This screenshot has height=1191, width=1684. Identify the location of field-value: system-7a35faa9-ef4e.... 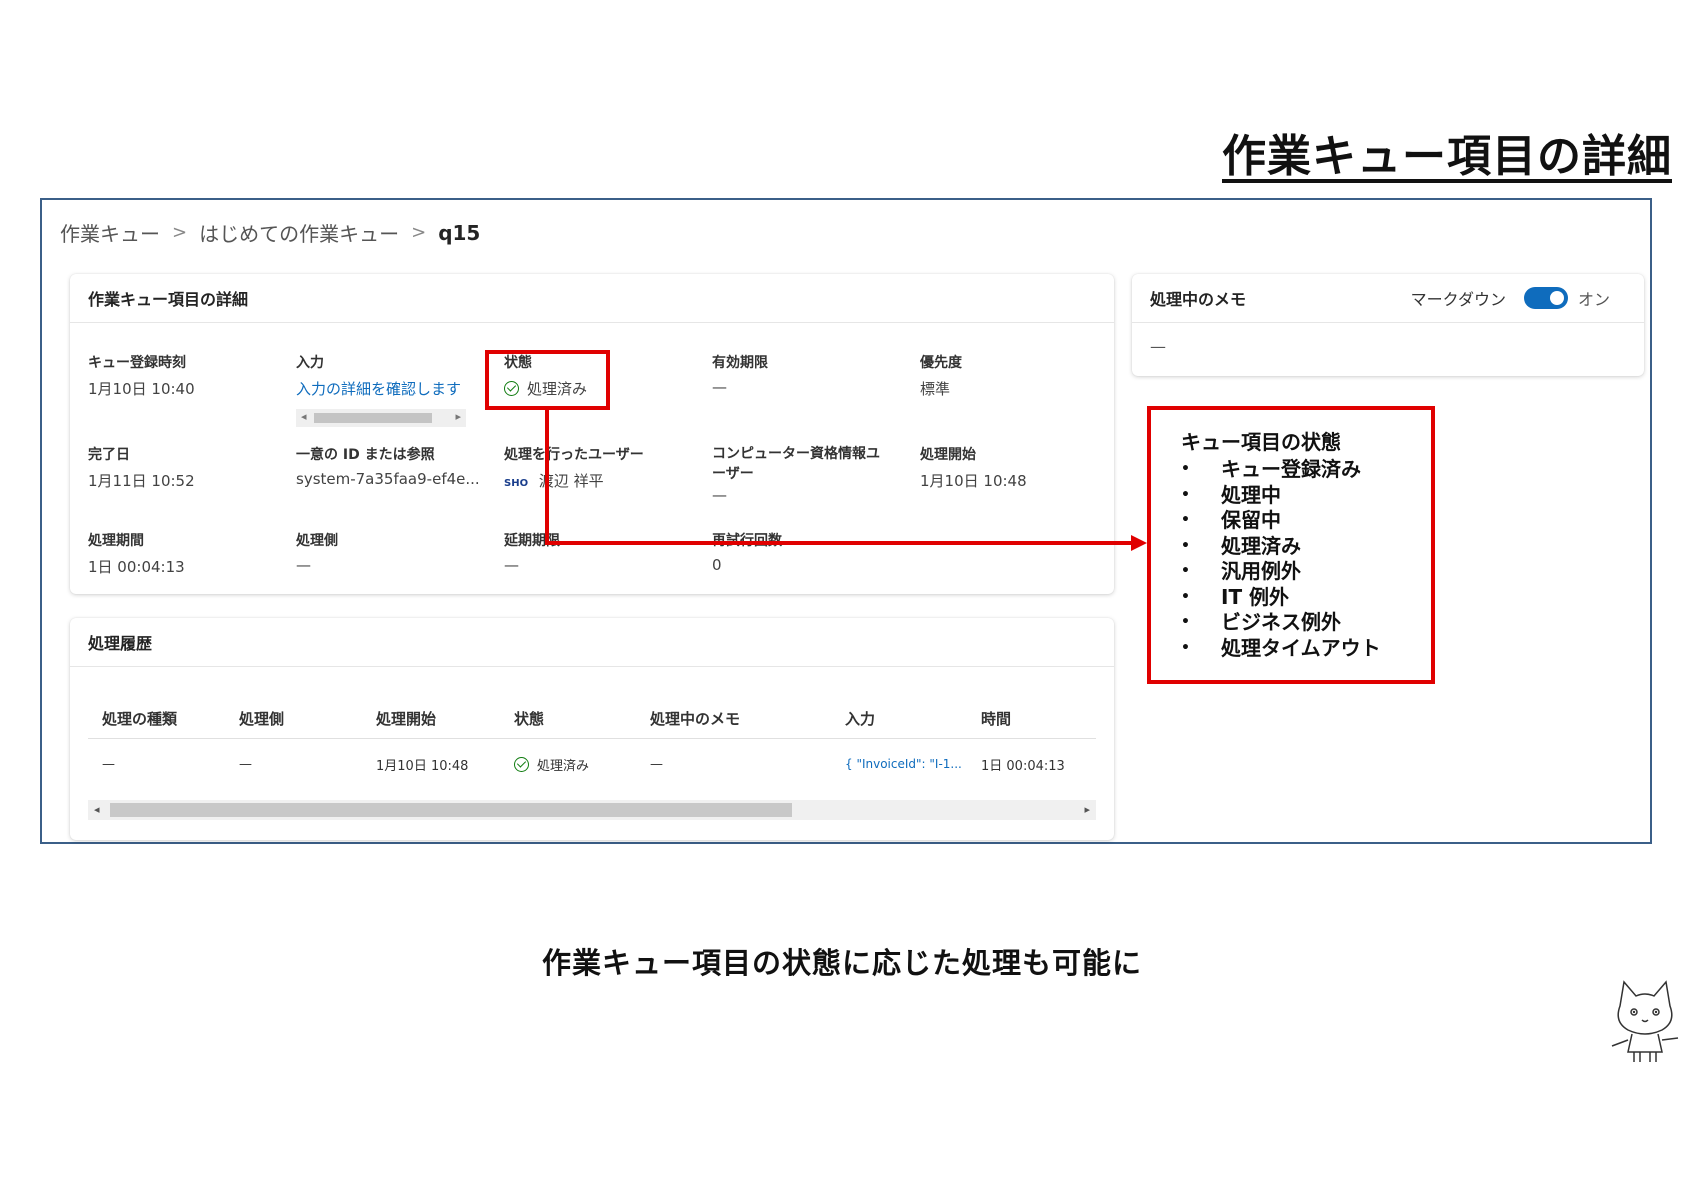
(388, 479).